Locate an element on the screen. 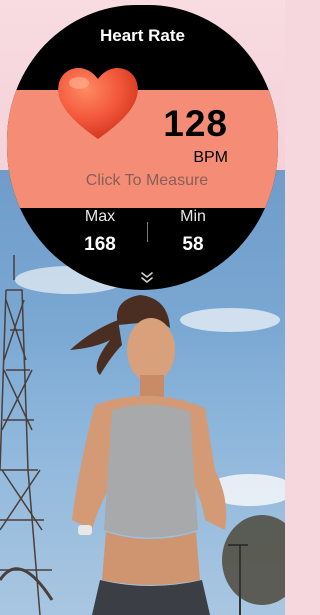 Image resolution: width=320 pixels, height=615 pixels. measure-button: Click To Measure is located at coordinates (142, 181).